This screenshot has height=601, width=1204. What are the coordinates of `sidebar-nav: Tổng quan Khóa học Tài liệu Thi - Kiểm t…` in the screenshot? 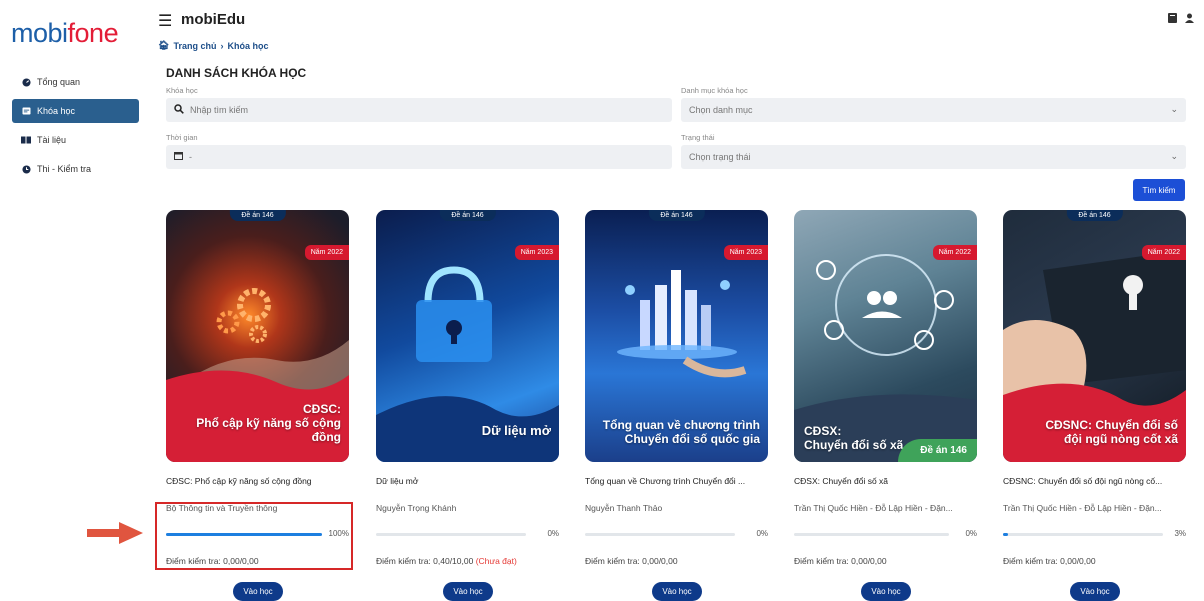 It's located at (75, 128).